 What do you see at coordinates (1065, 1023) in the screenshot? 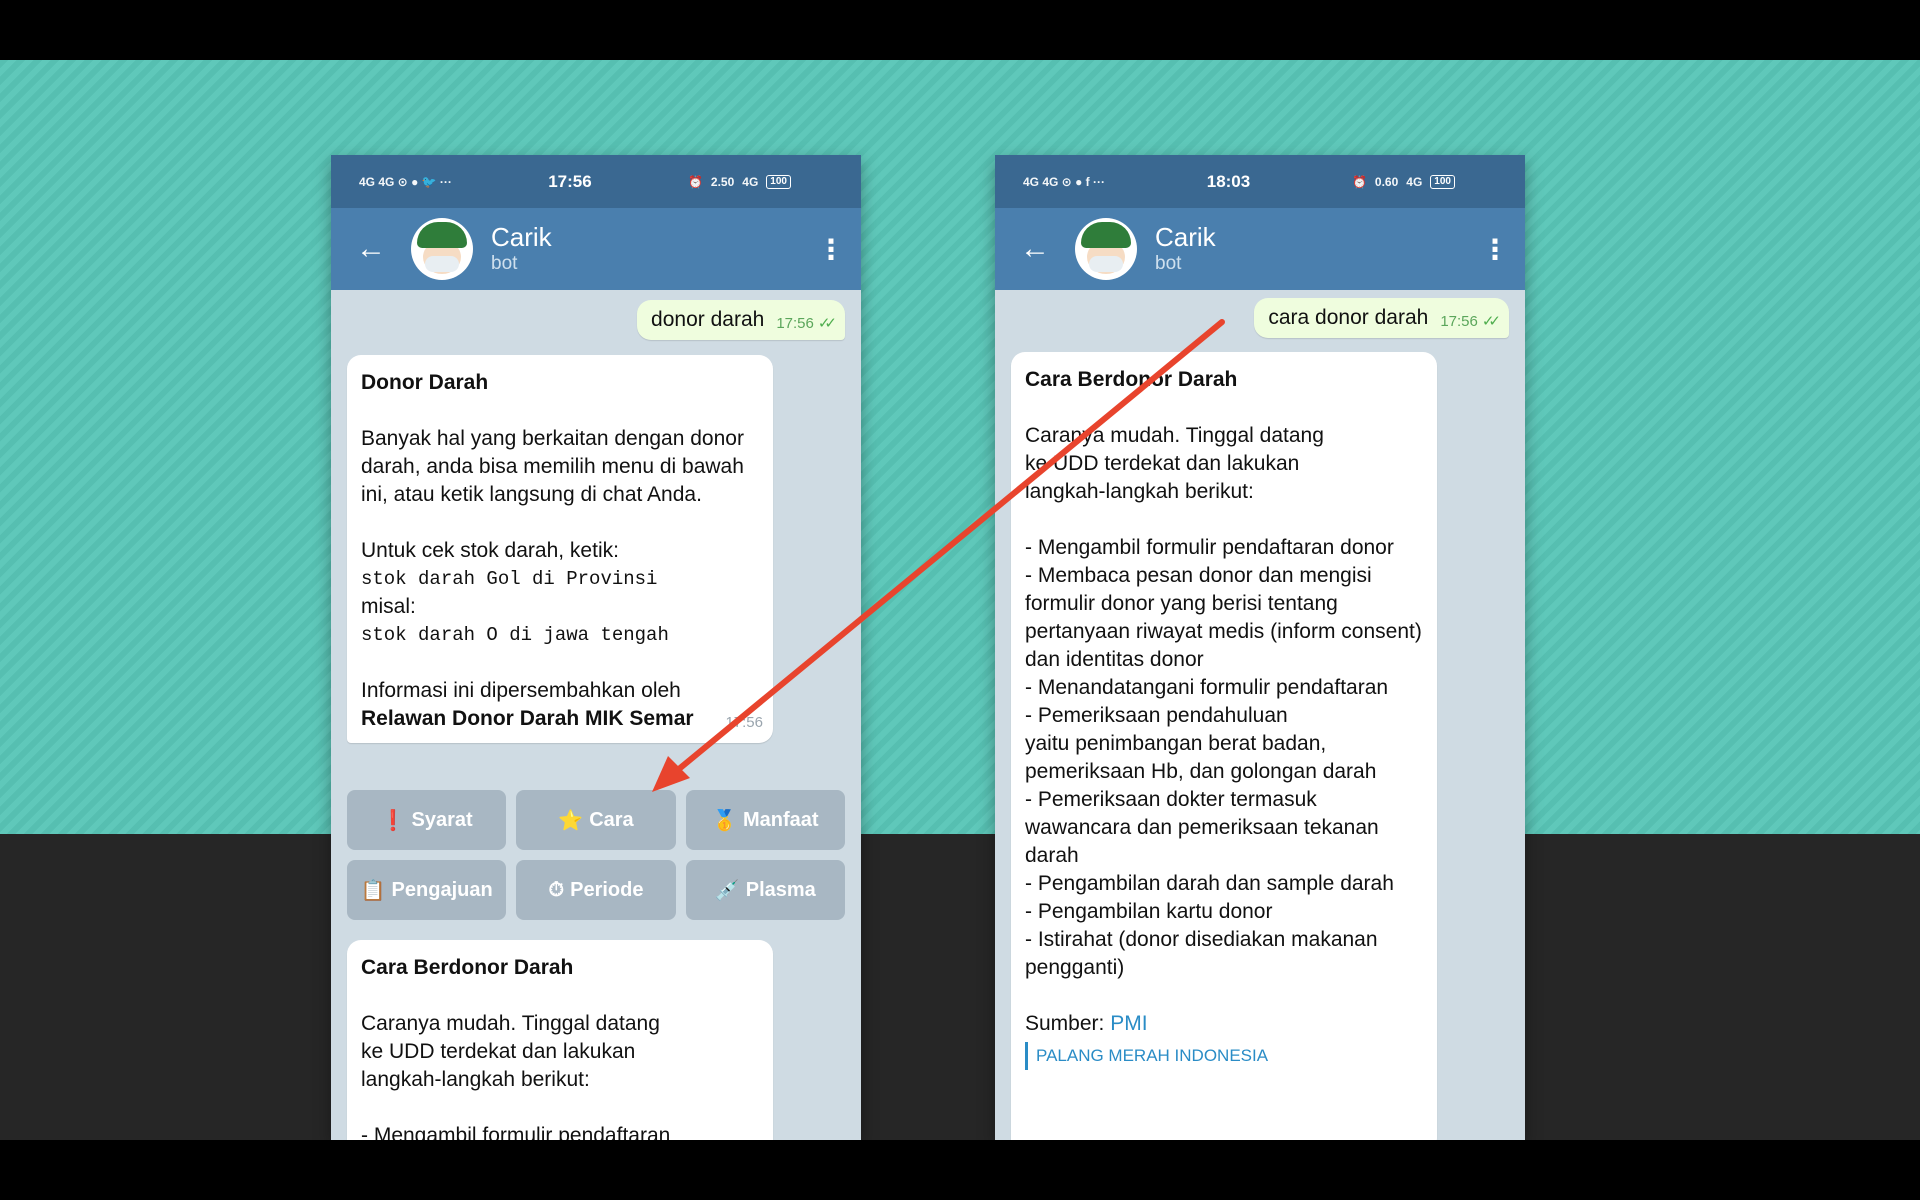
I see `source-label: Sumber:` at bounding box center [1065, 1023].